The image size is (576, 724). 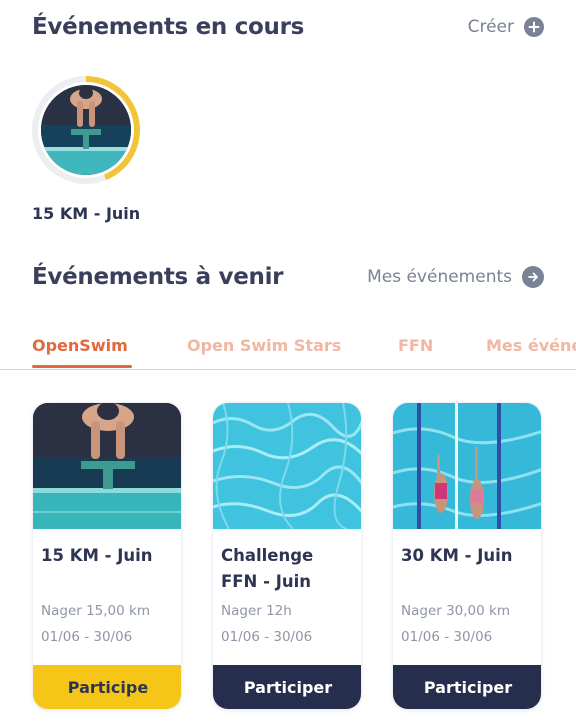 What do you see at coordinates (490, 27) in the screenshot?
I see `create-label: Créer` at bounding box center [490, 27].